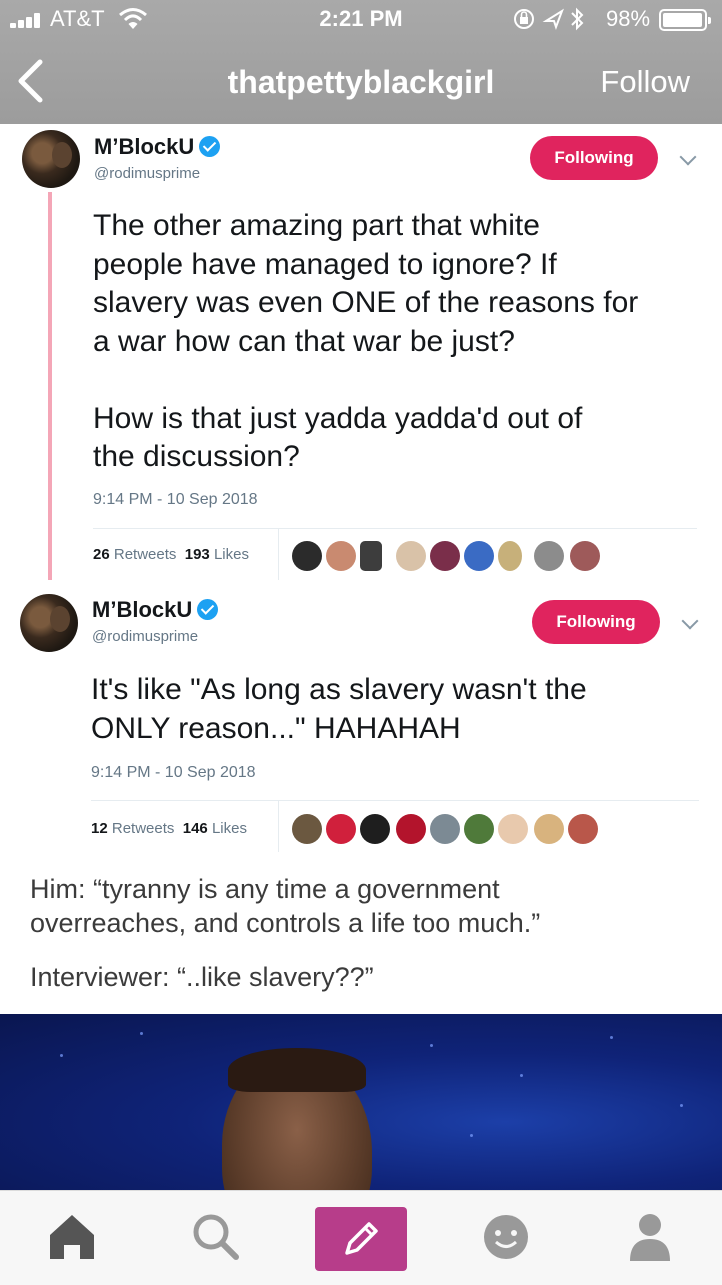 This screenshot has width=722, height=1285. I want to click on compose-icon, so click(361, 1238).